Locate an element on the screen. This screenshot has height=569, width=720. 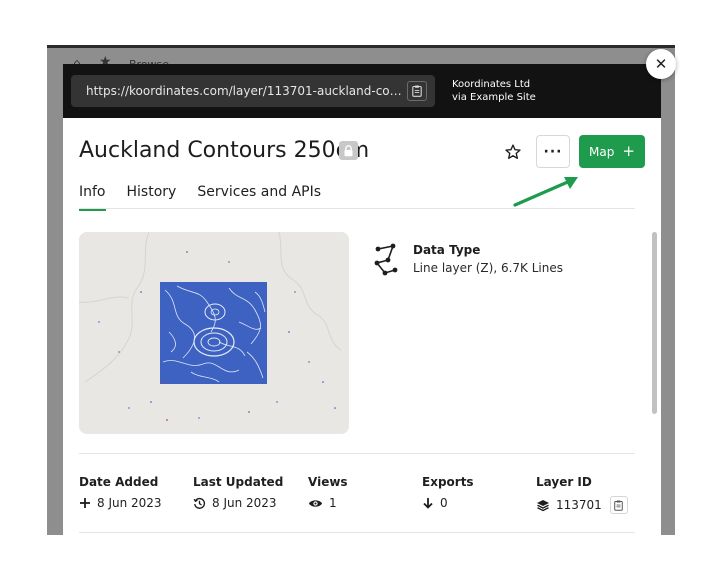
eye-icon is located at coordinates (315, 503).